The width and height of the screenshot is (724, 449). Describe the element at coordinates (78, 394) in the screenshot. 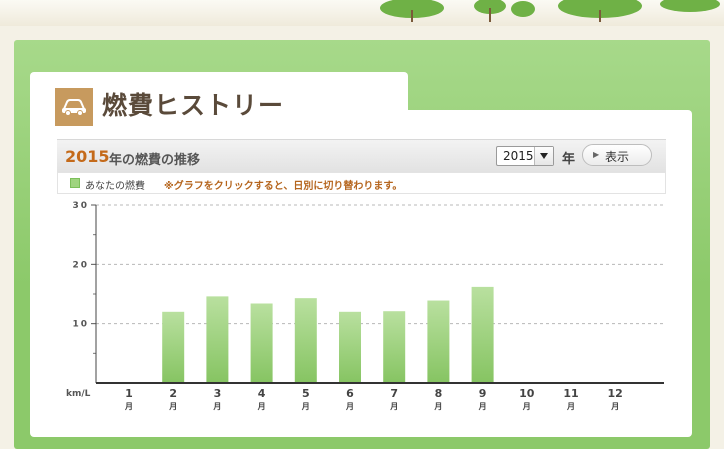

I see `y-axis-unit-label: km/L` at that location.